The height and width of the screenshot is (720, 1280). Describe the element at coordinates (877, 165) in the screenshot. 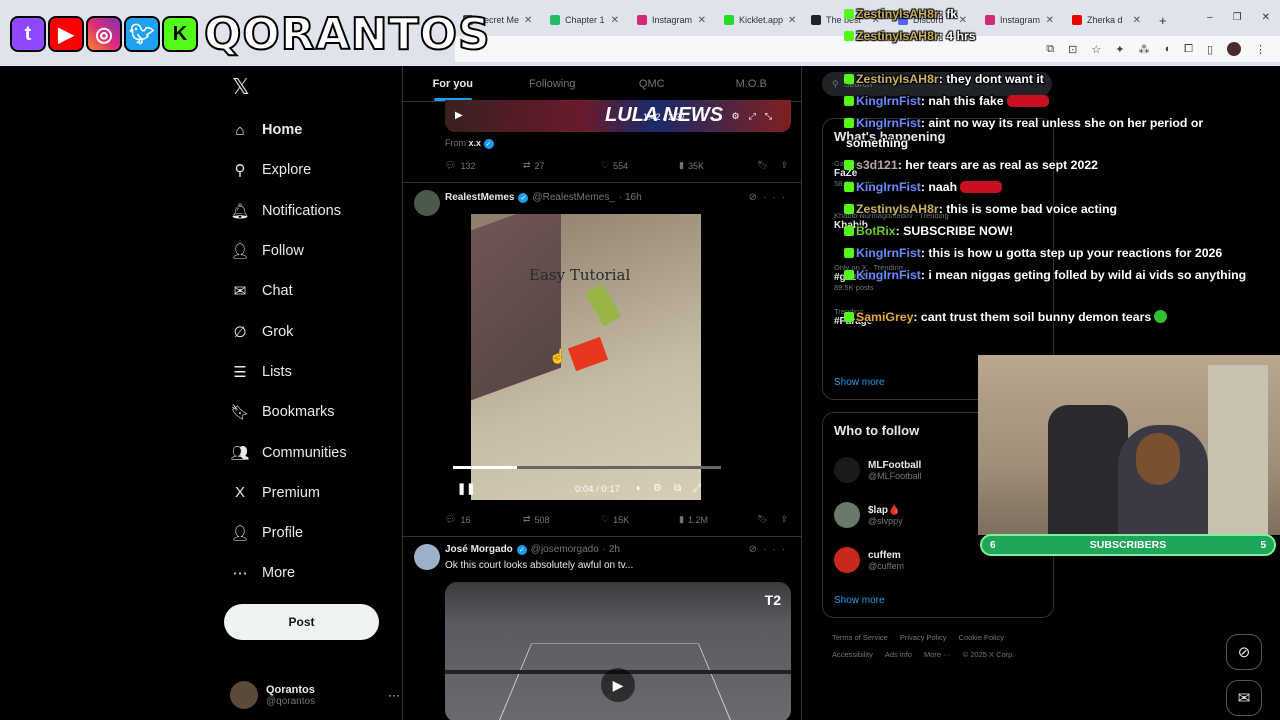

I see `chat-username: s3d121` at that location.